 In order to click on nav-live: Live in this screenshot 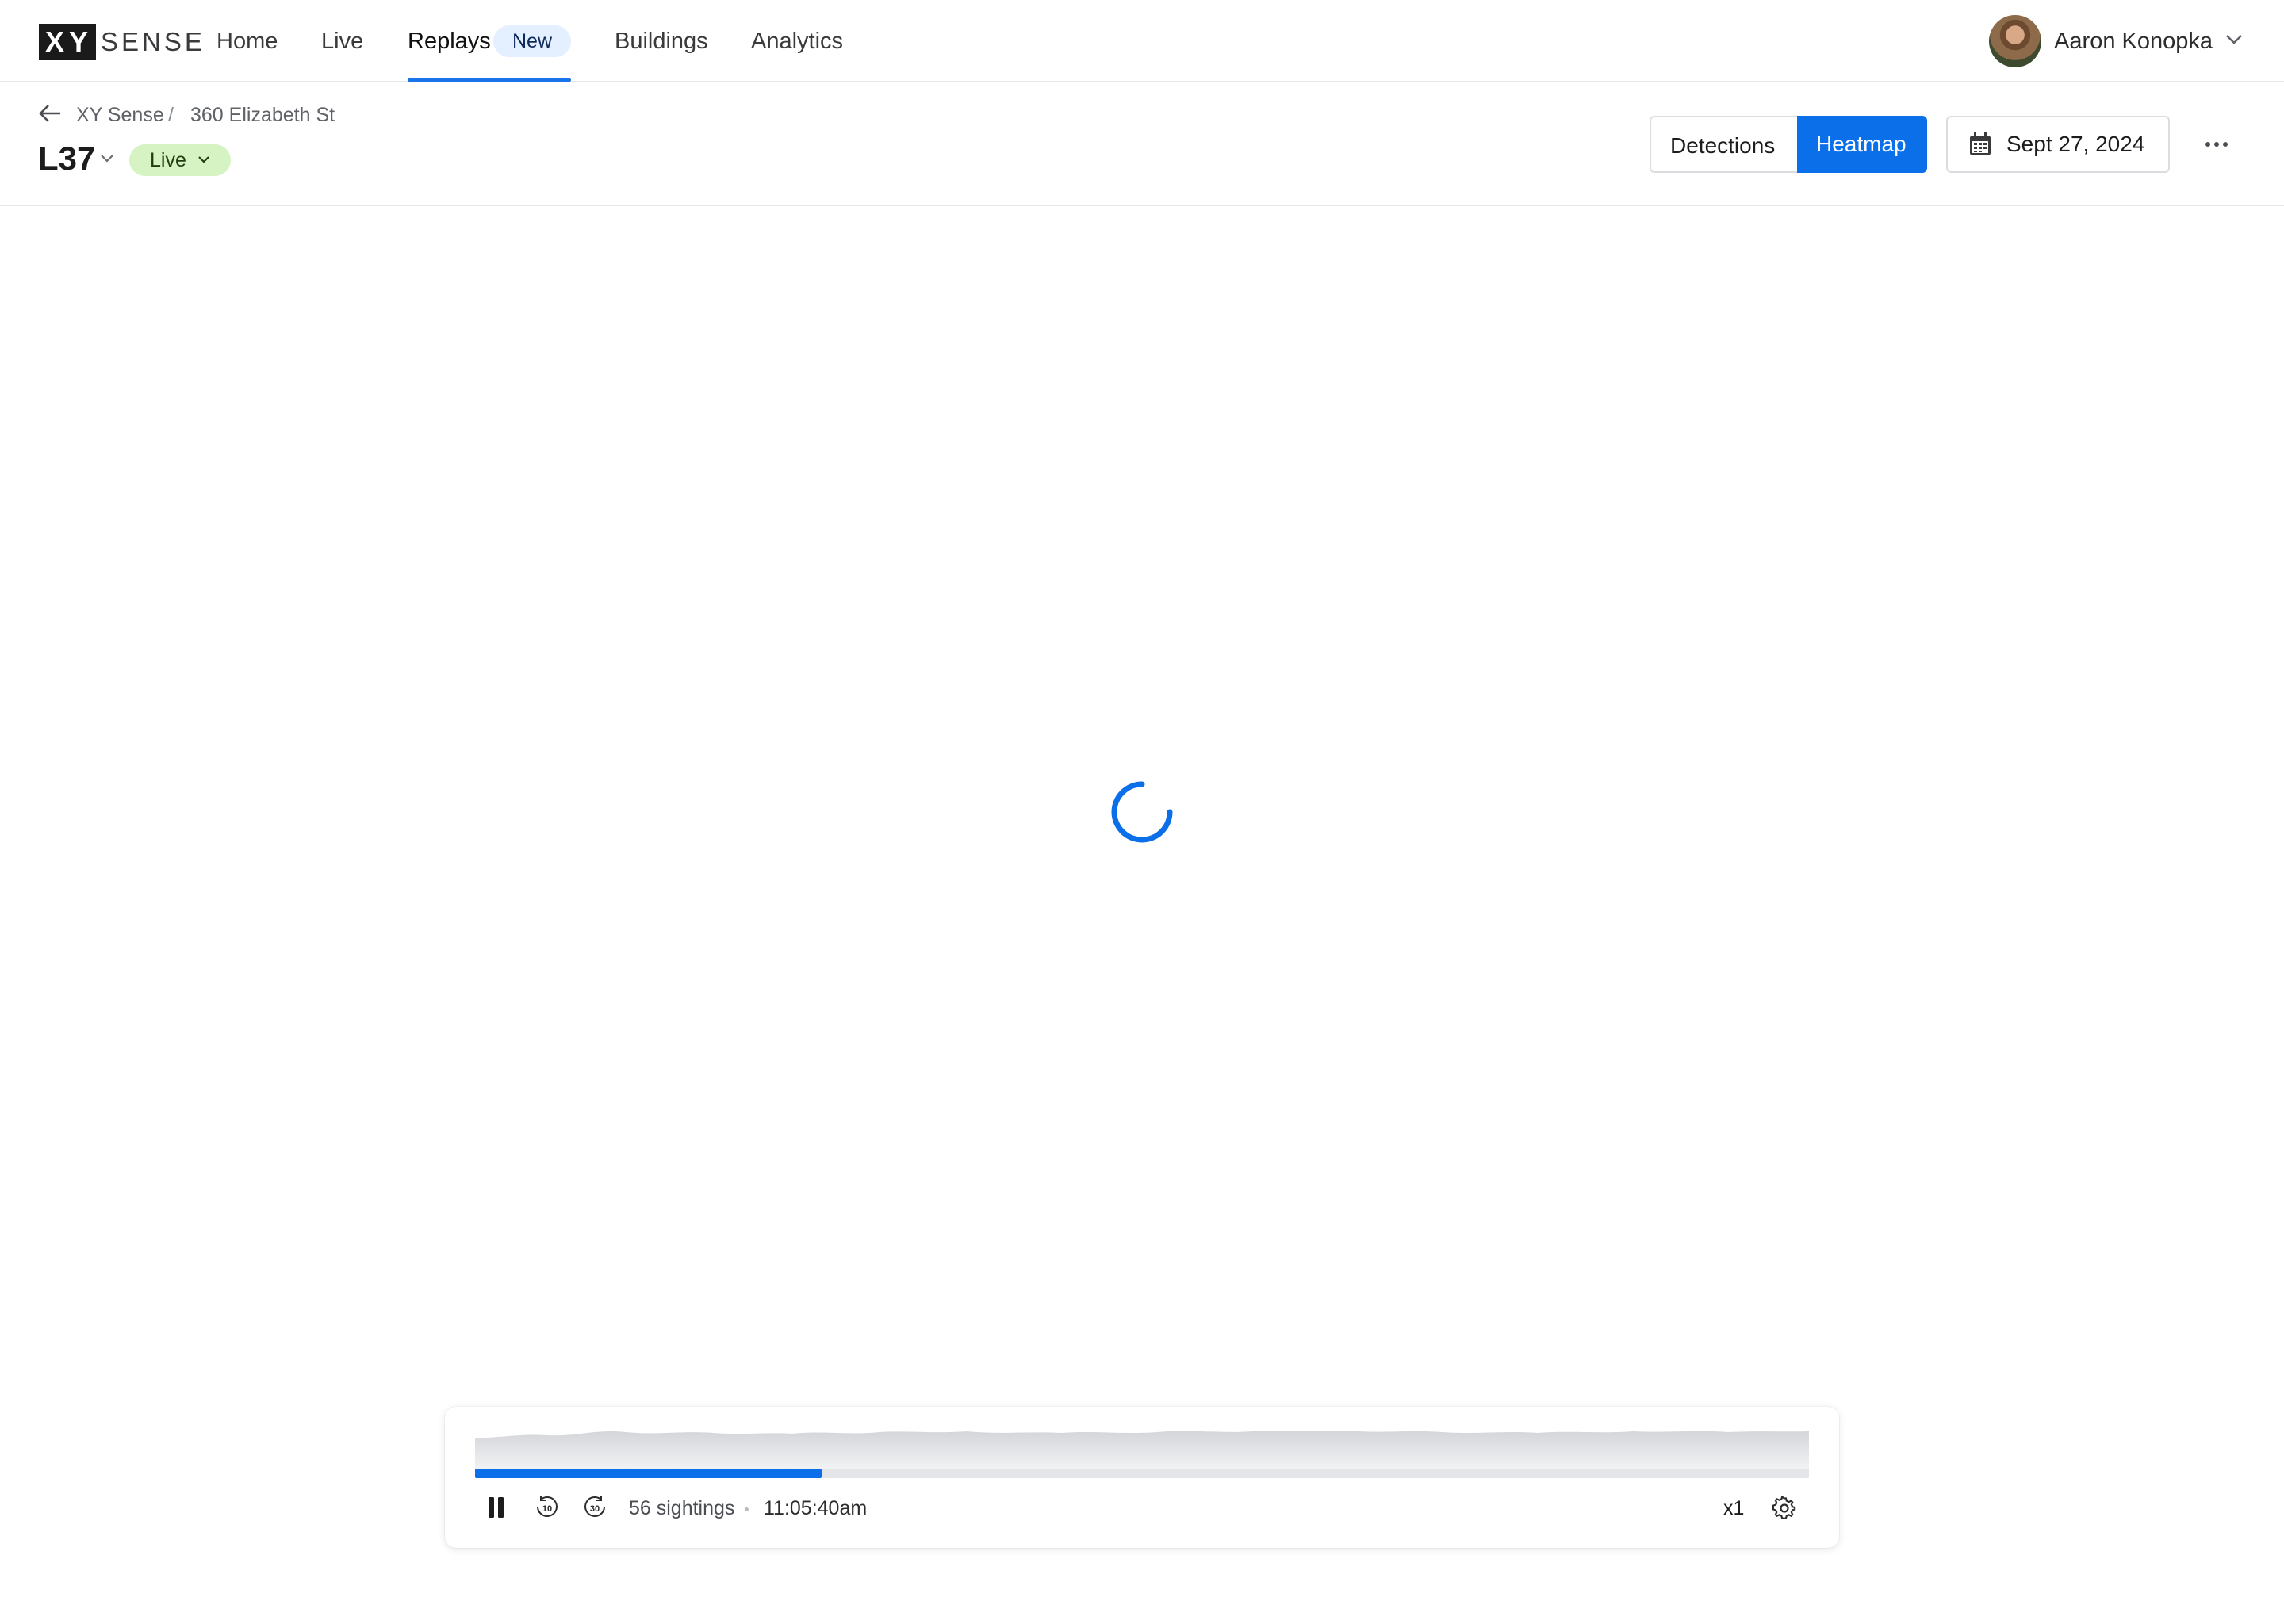, I will do `click(342, 41)`.